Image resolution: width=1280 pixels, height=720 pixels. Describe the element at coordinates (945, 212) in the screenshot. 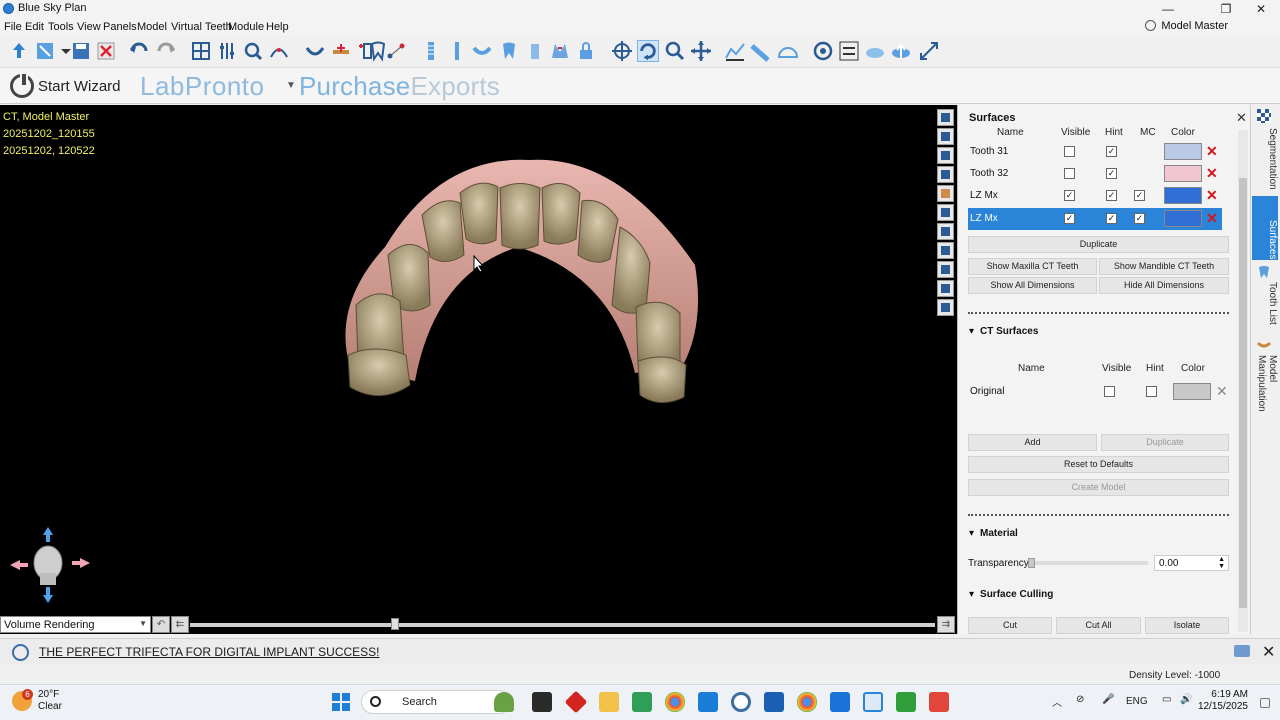

I see `view-target-icon` at that location.